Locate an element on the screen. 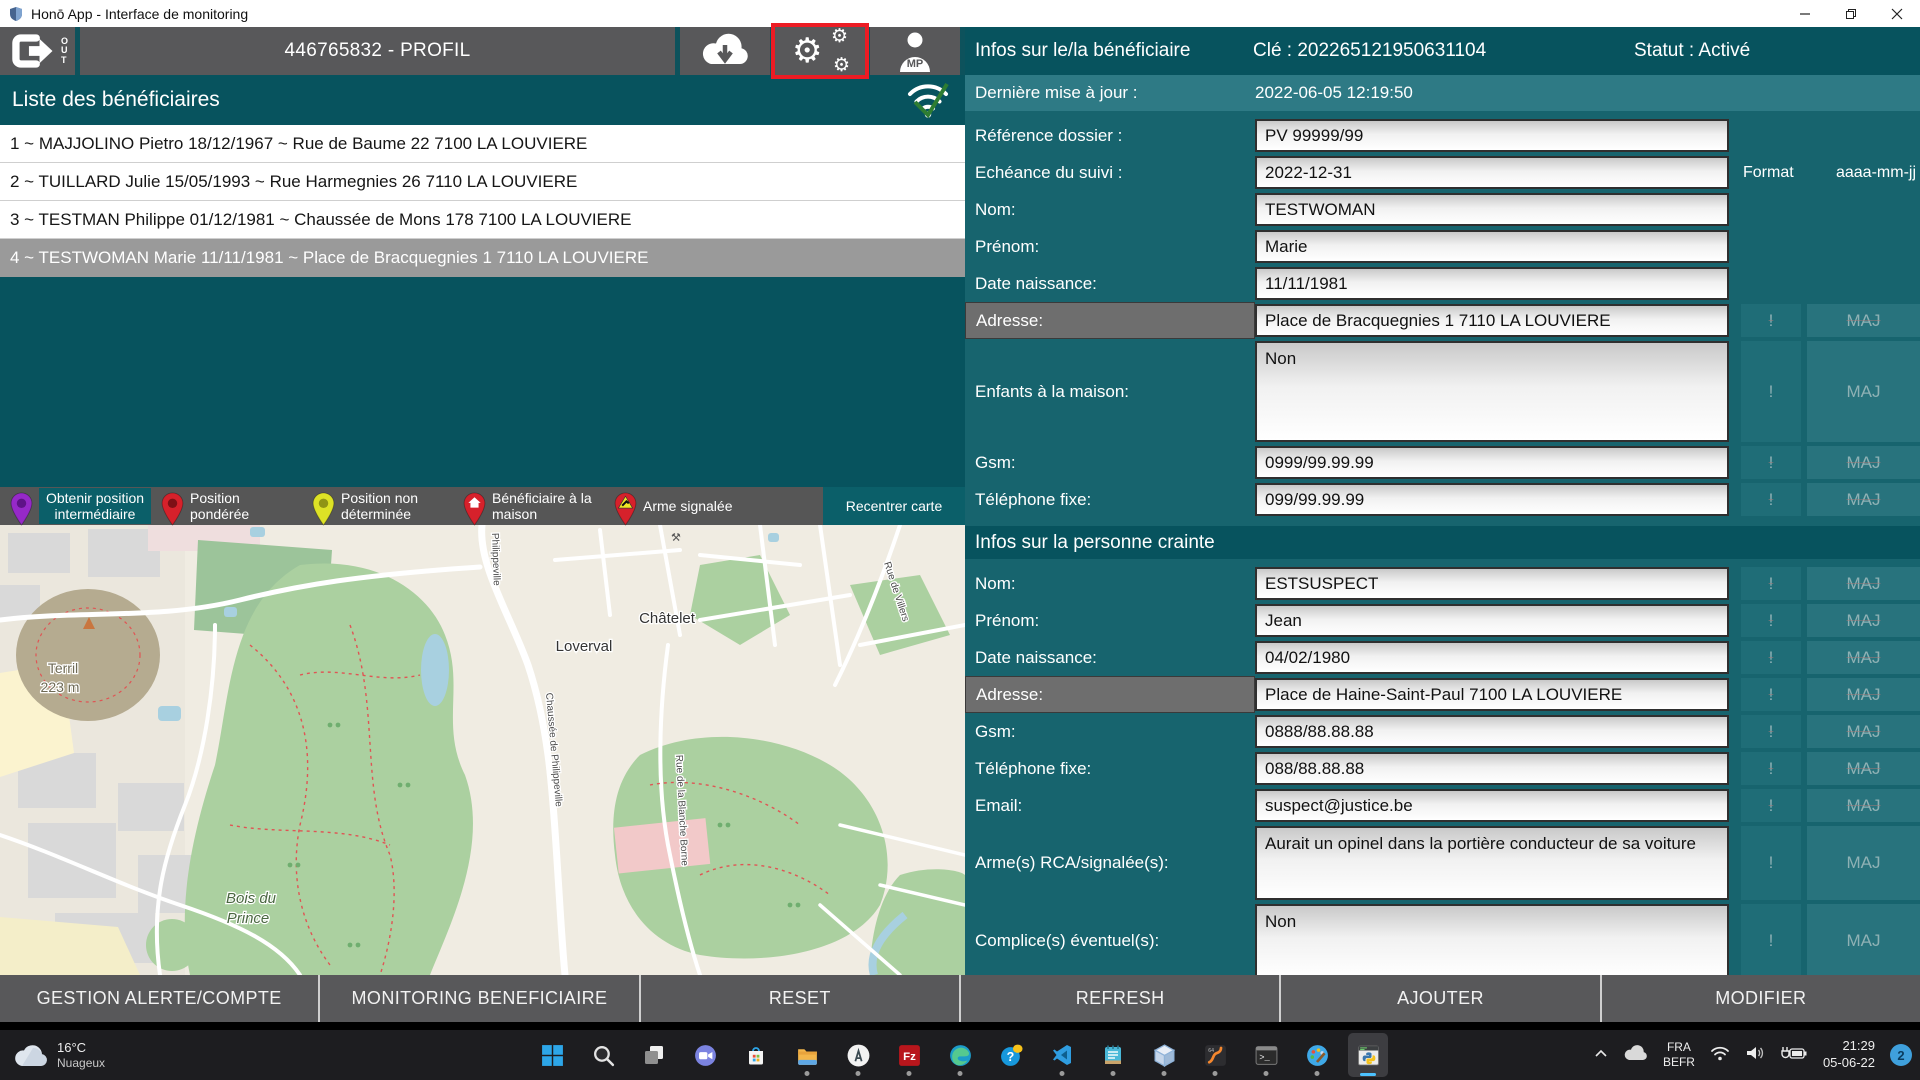  language-indicator: FRA BEFR is located at coordinates (1679, 1055).